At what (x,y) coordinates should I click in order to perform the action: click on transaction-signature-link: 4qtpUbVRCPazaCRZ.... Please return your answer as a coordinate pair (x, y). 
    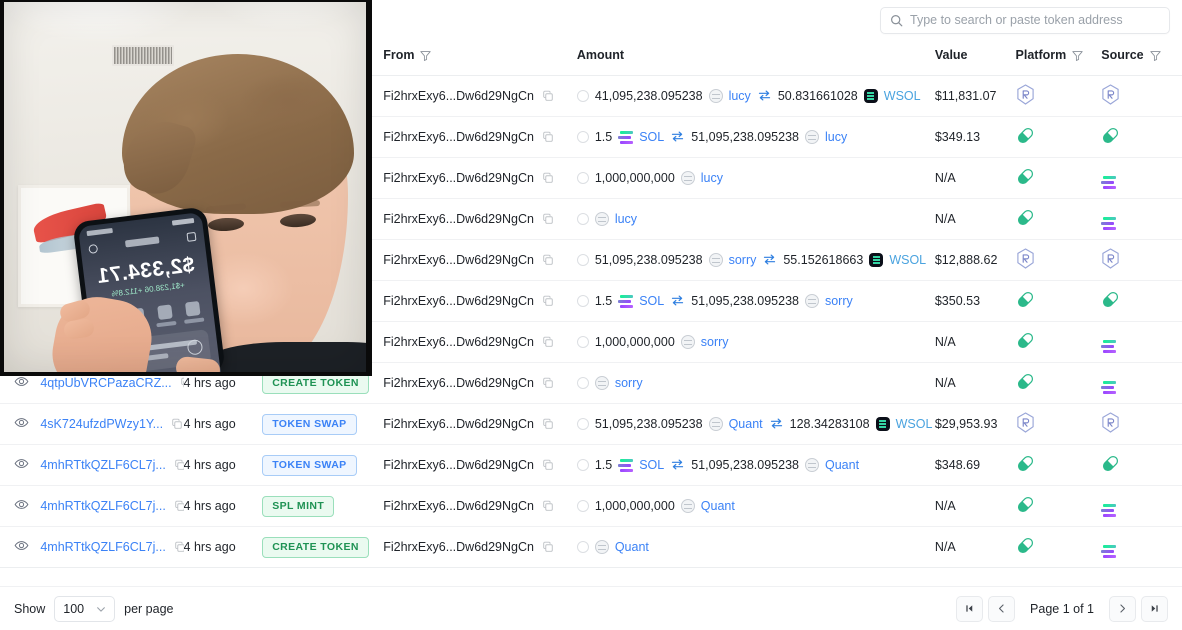
    Looking at the image, I should click on (105, 383).